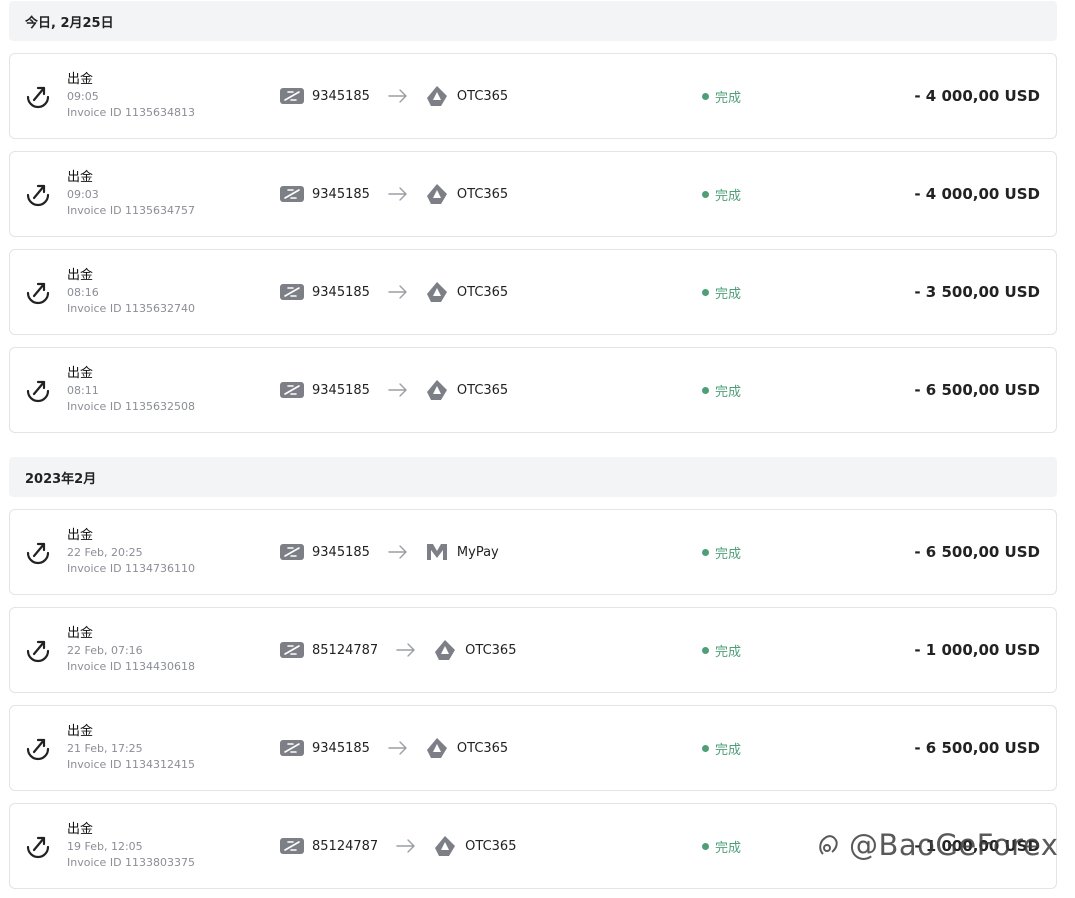 The image size is (1075, 898). I want to click on group-header-label: 今日, 2月25日, so click(69, 23).